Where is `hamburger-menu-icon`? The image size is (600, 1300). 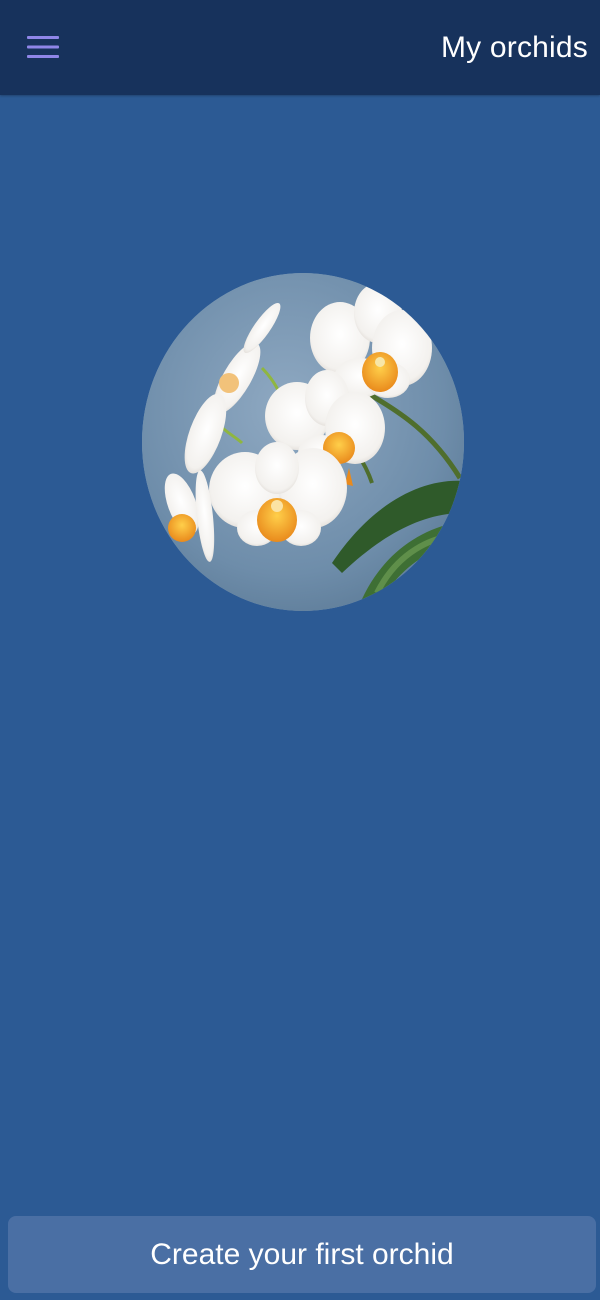
hamburger-menu-icon is located at coordinates (43, 47).